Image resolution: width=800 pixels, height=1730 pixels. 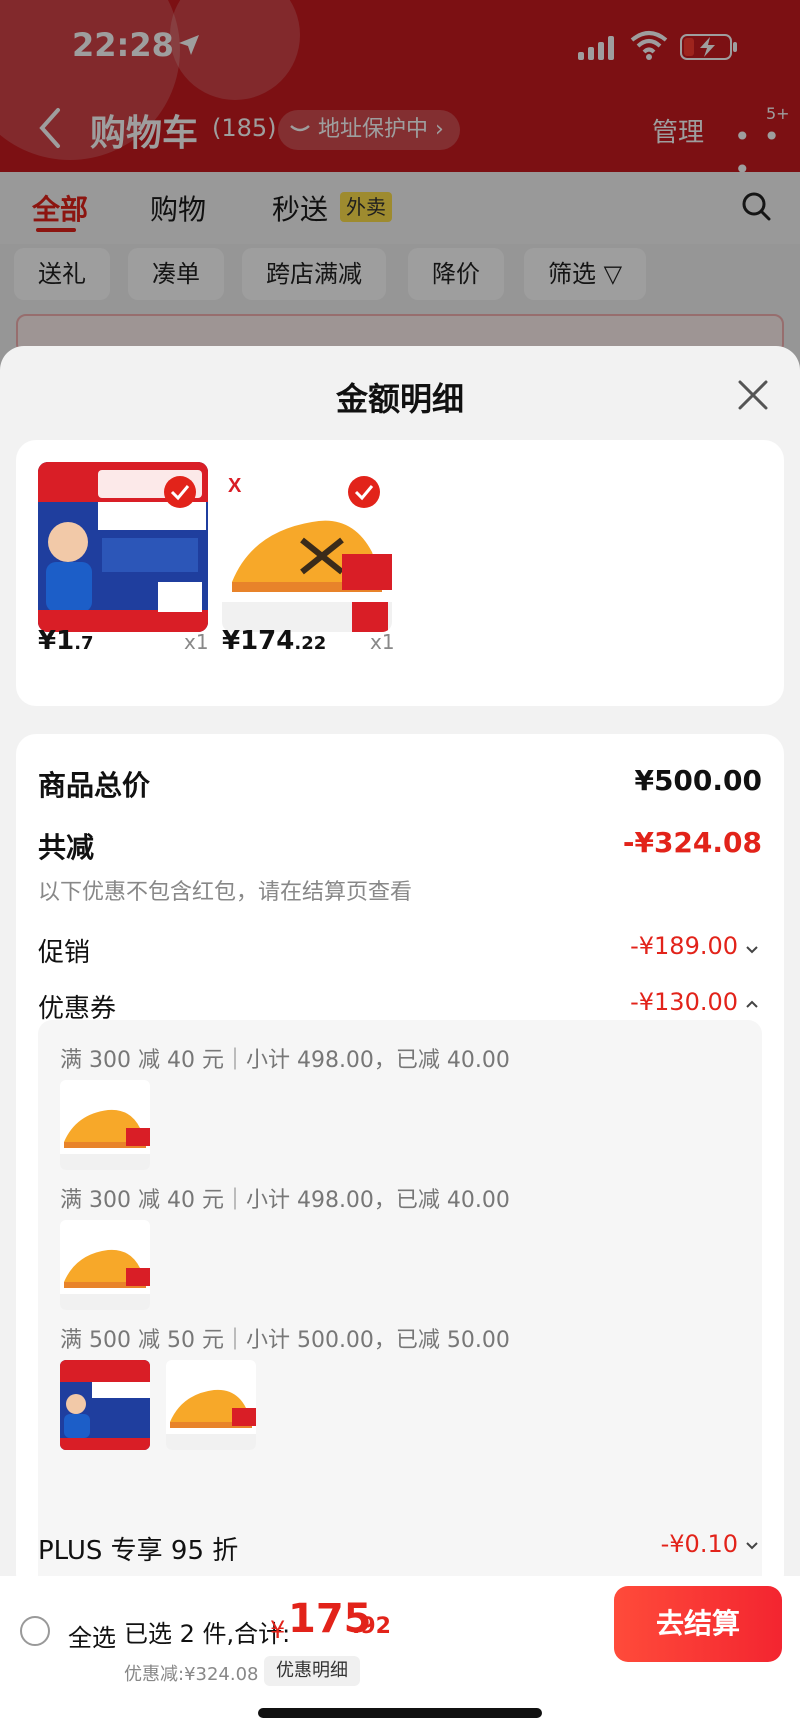 I want to click on total-price-label: 商品总价, so click(x=94, y=785).